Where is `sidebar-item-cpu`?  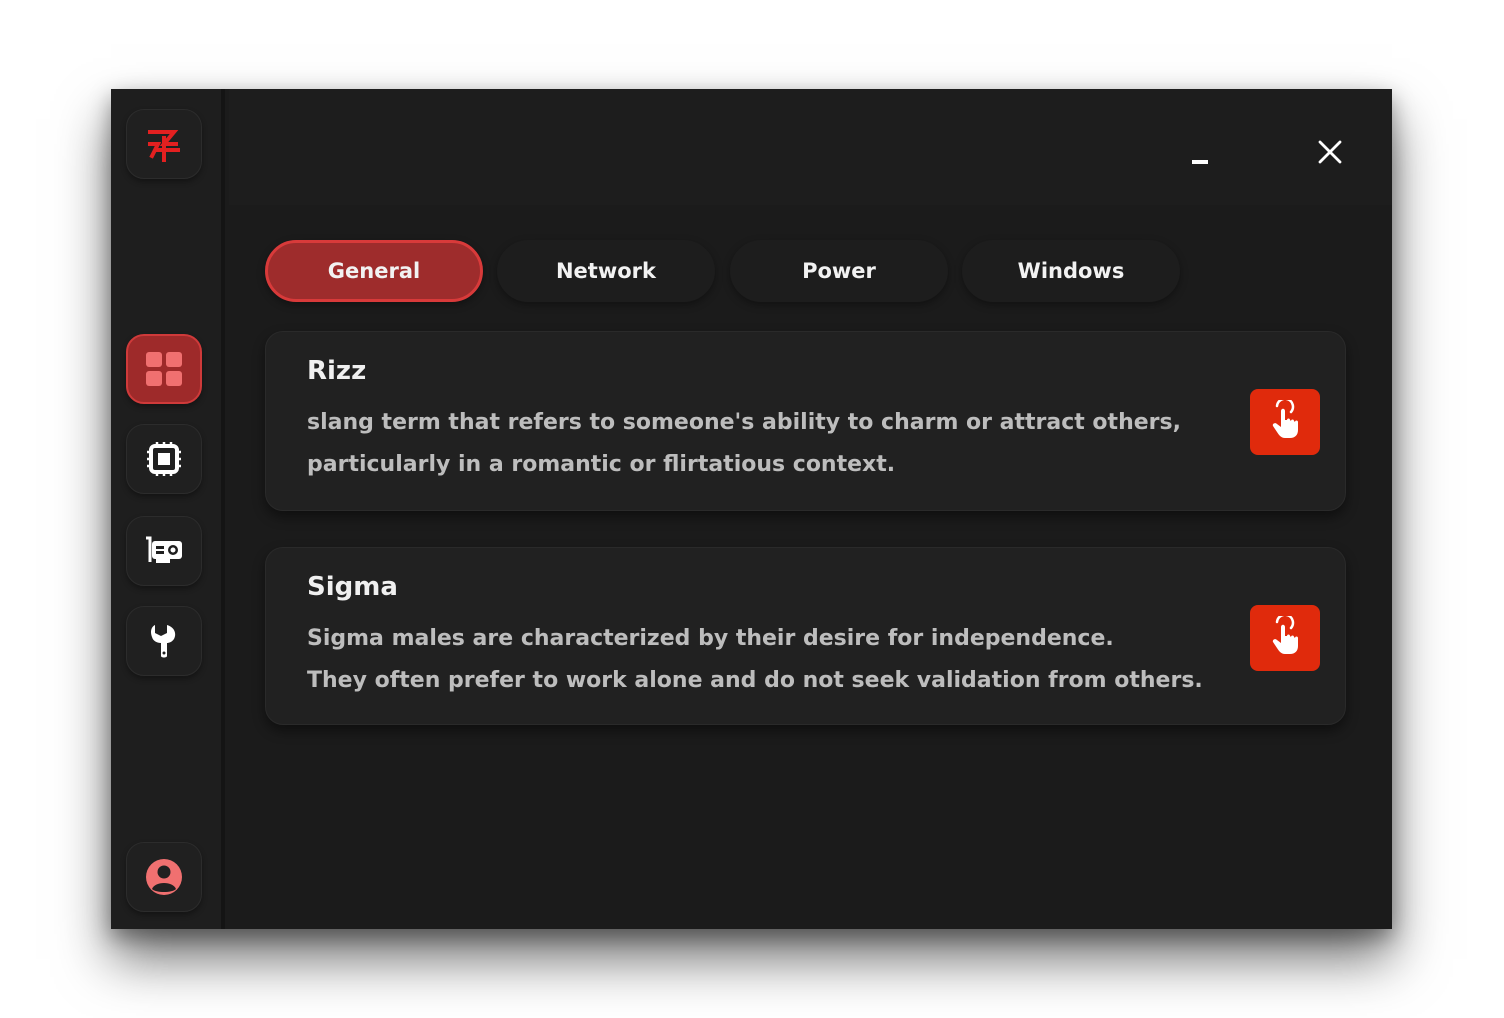
sidebar-item-cpu is located at coordinates (164, 459).